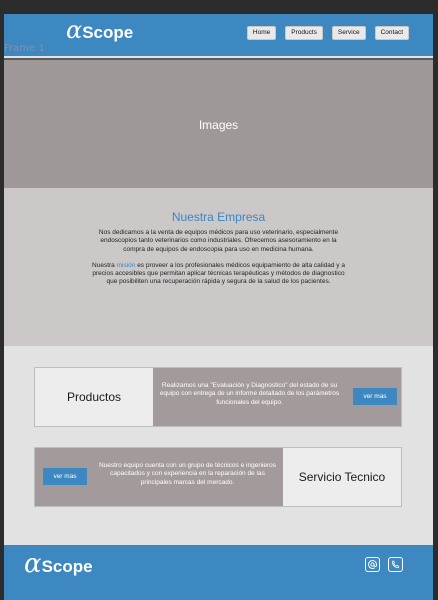  Describe the element at coordinates (67, 566) in the screenshot. I see `footer-logo-word: Scope` at that location.